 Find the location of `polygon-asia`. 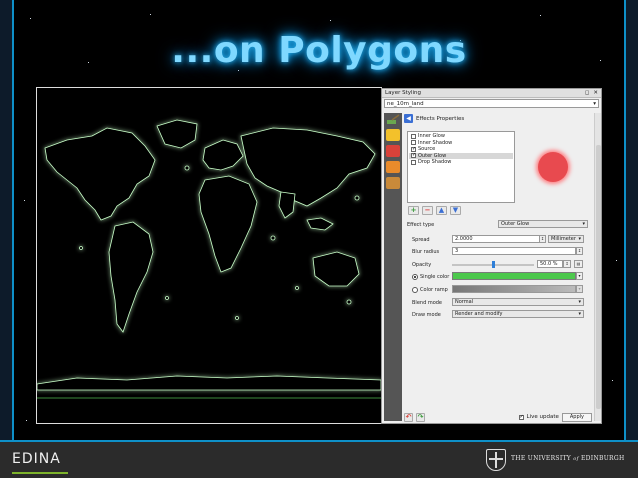

polygon-asia is located at coordinates (308, 167).